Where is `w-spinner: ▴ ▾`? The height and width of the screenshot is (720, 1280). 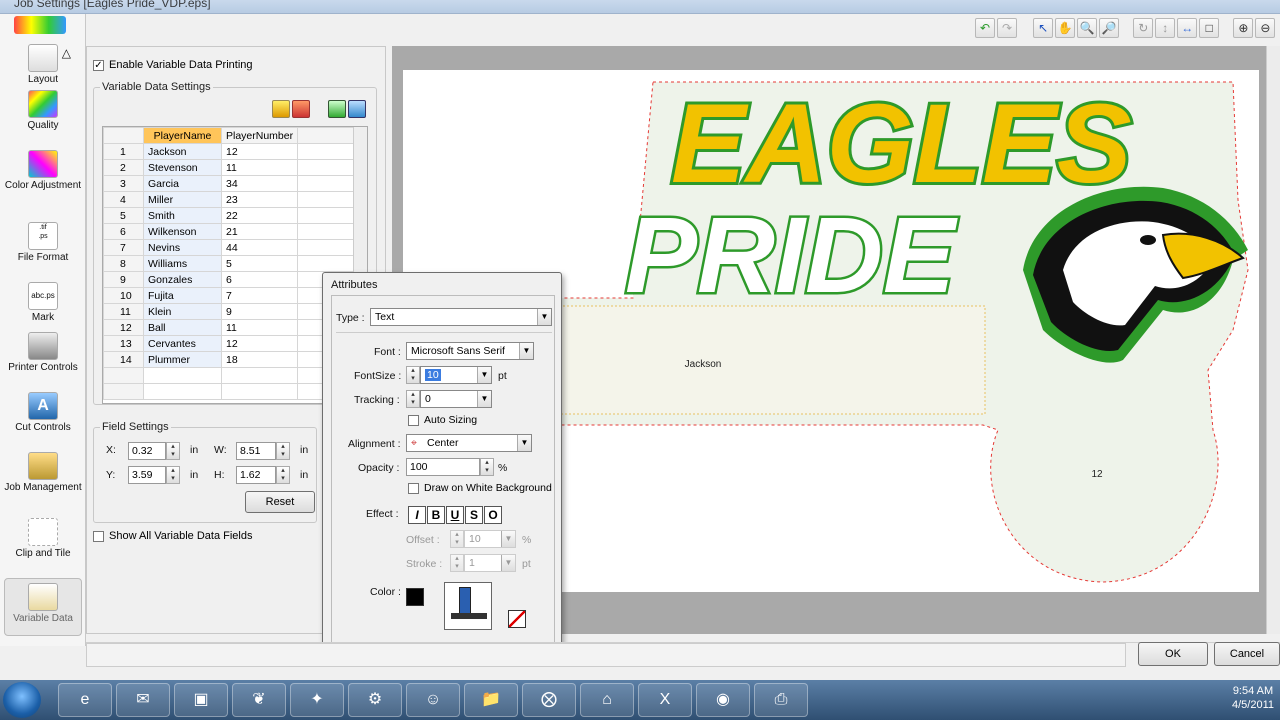
w-spinner: ▴ ▾ is located at coordinates (283, 451).